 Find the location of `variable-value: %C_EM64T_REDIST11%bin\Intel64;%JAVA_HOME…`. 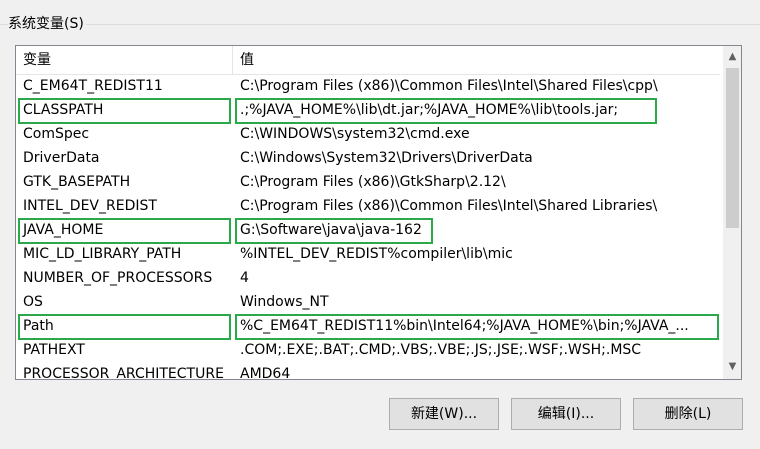

variable-value: %C_EM64T_REDIST11%bin\Intel64;%JAVA_HOME… is located at coordinates (464, 326).